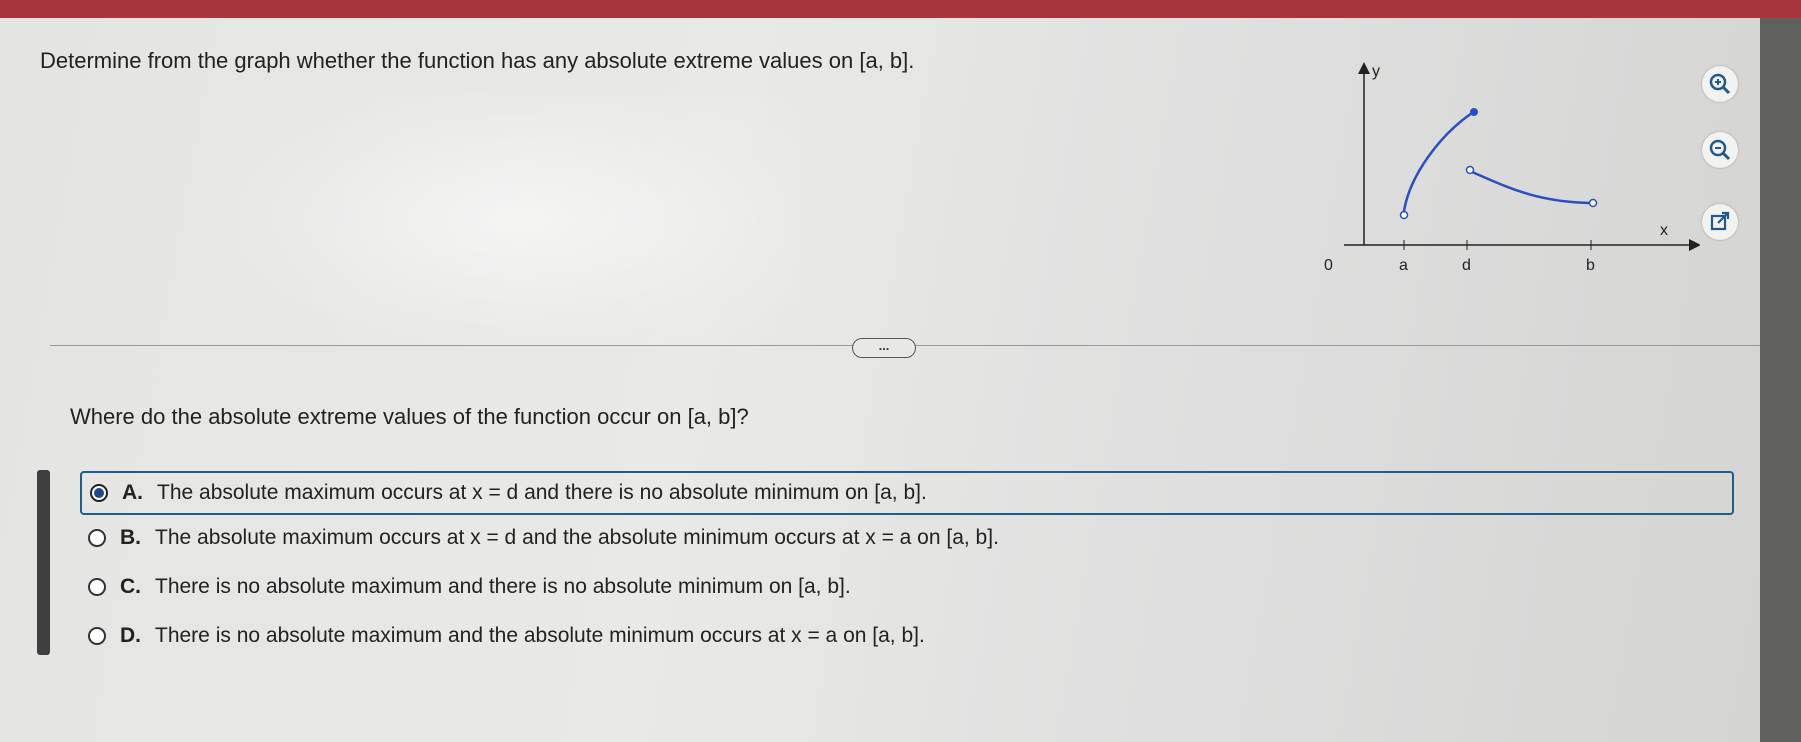 Image resolution: width=1801 pixels, height=742 pixels. Describe the element at coordinates (43, 562) in the screenshot. I see `scroll-indicator` at that location.